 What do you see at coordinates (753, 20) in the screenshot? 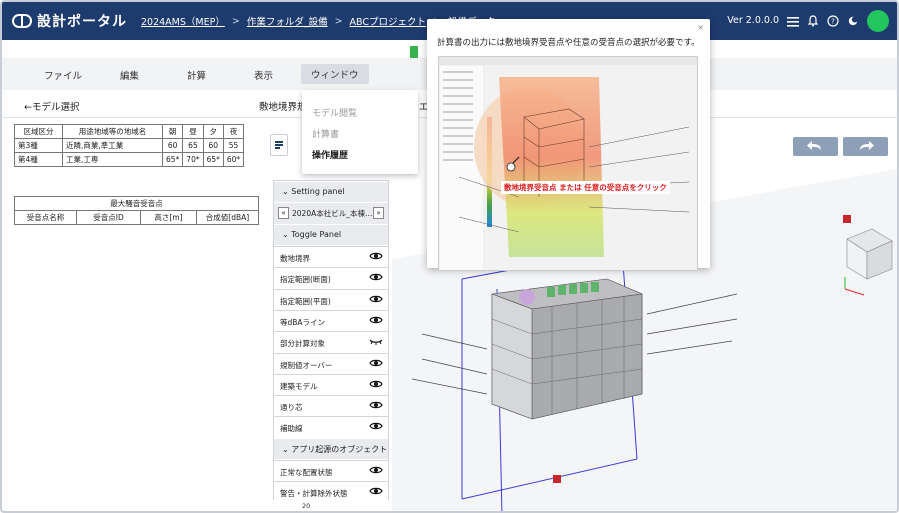
I see `version-label: Ver 2.0.0.0` at bounding box center [753, 20].